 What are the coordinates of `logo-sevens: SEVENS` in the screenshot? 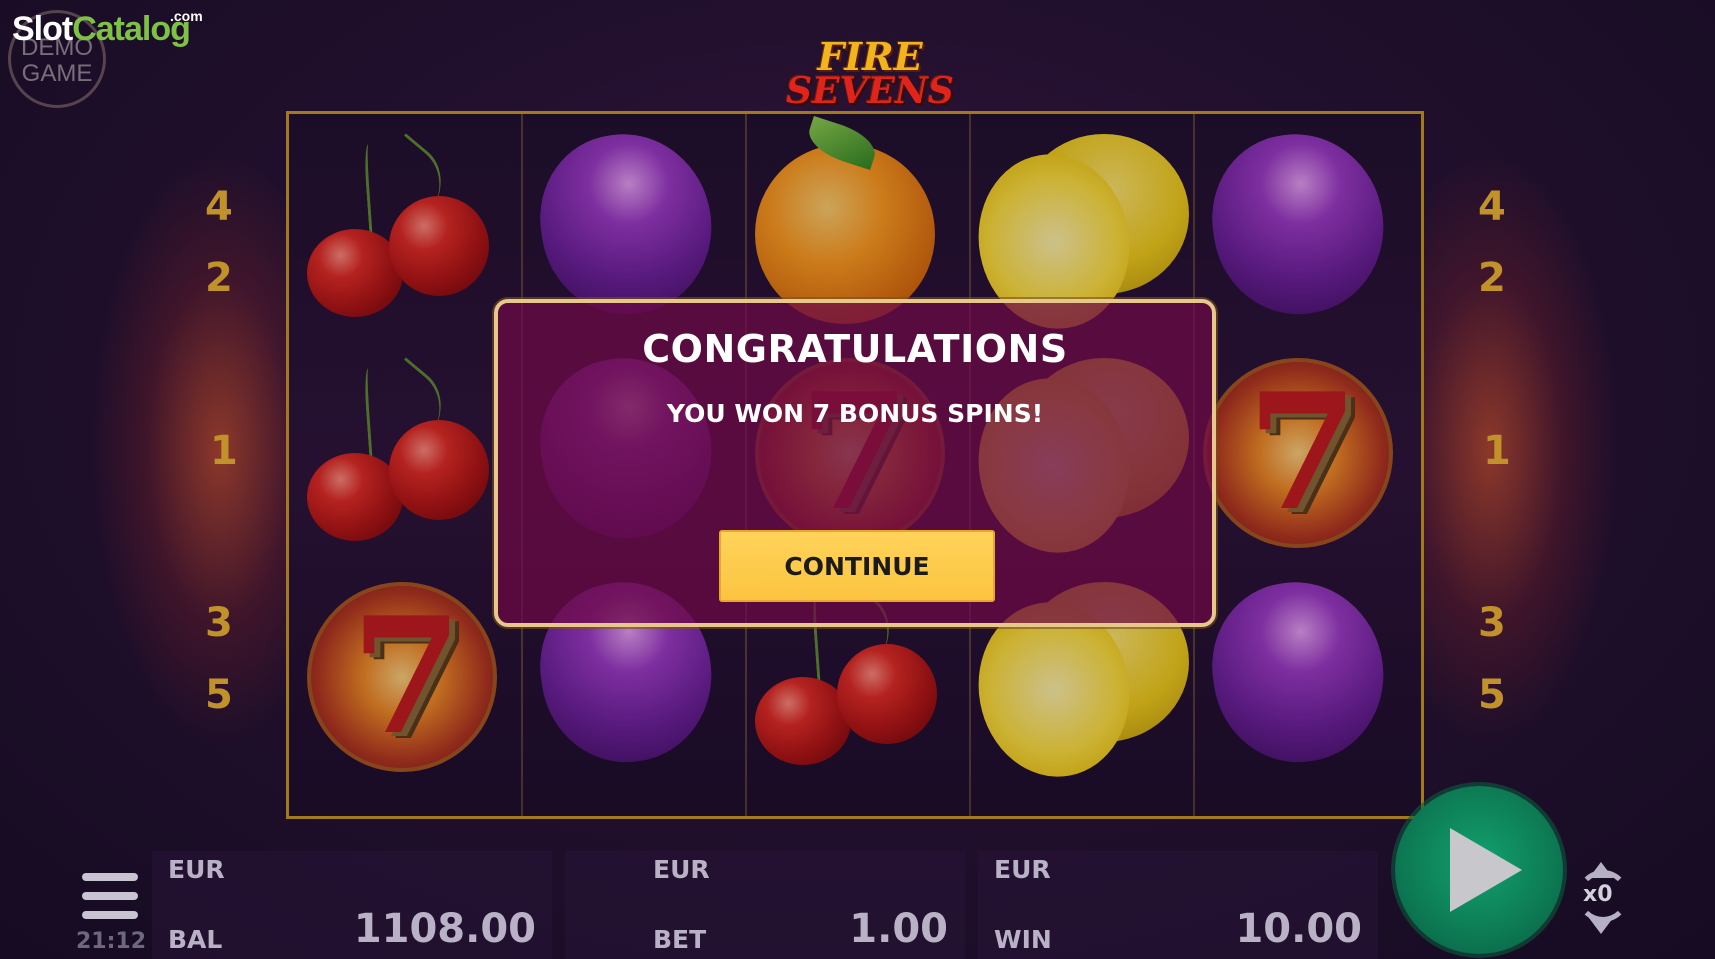 It's located at (870, 91).